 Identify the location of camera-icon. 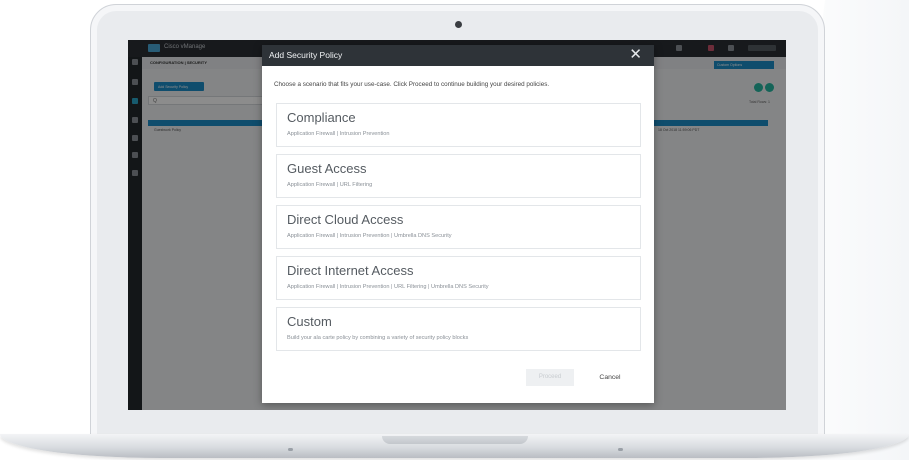
(458, 24).